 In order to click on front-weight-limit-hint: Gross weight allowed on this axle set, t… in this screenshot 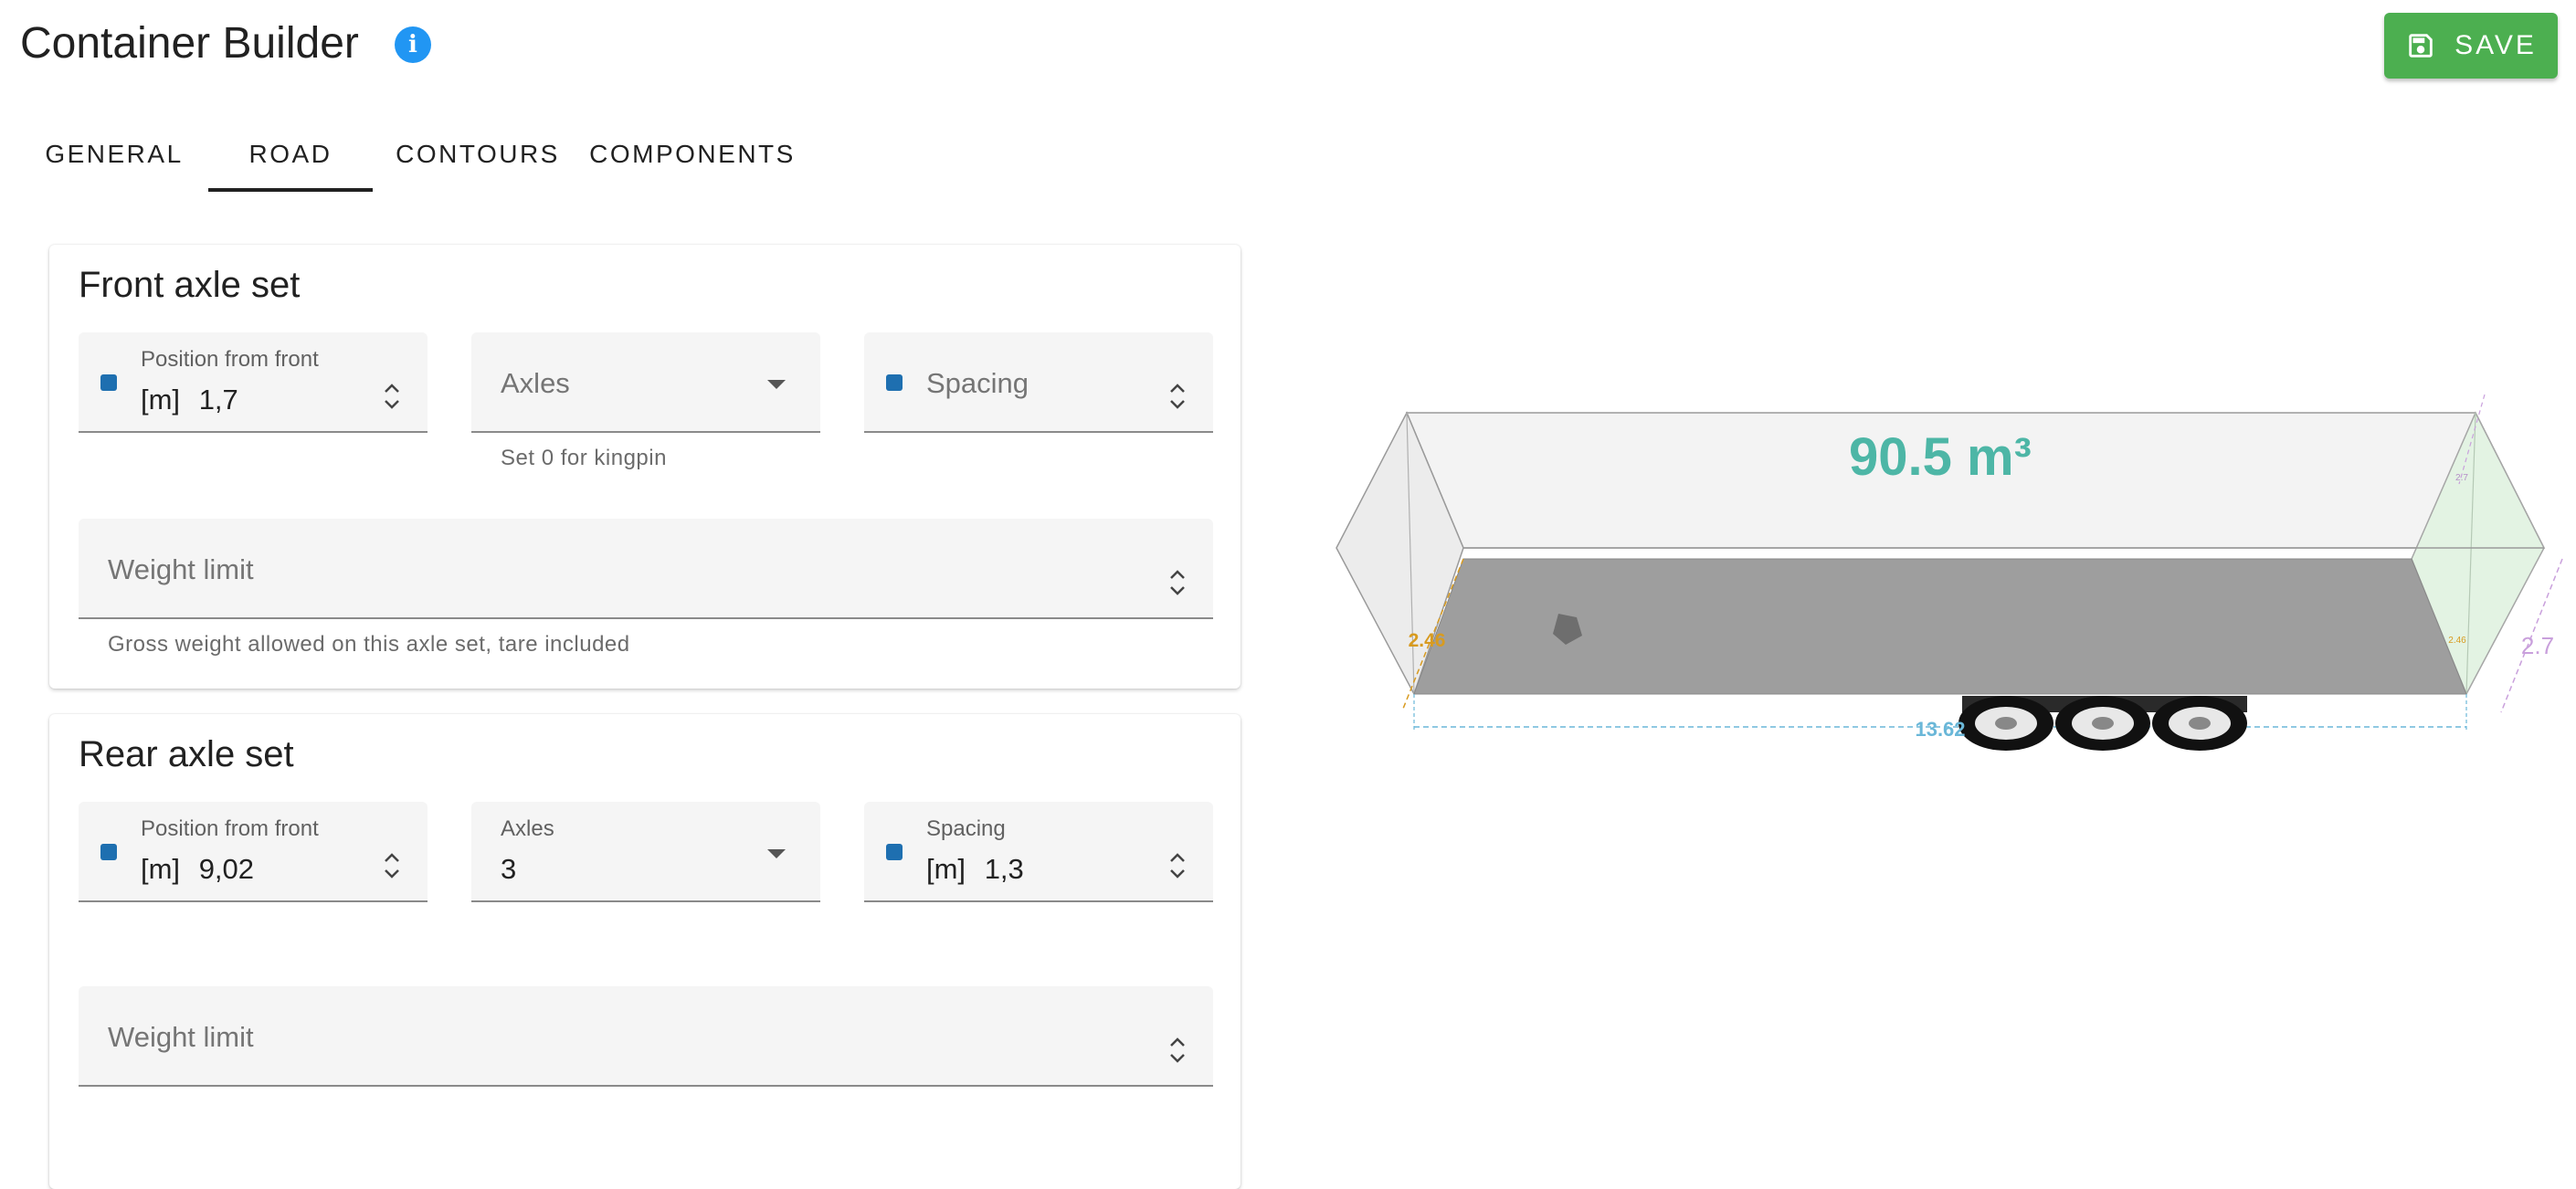, I will do `click(369, 644)`.